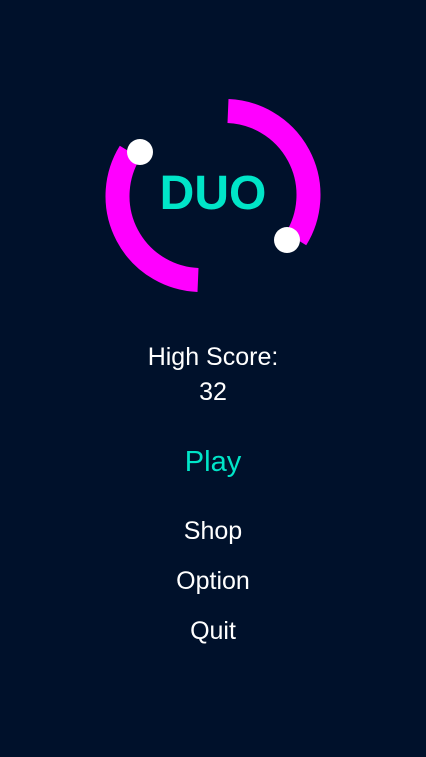 The width and height of the screenshot is (426, 757). What do you see at coordinates (287, 240) in the screenshot?
I see `ball-bottom-right` at bounding box center [287, 240].